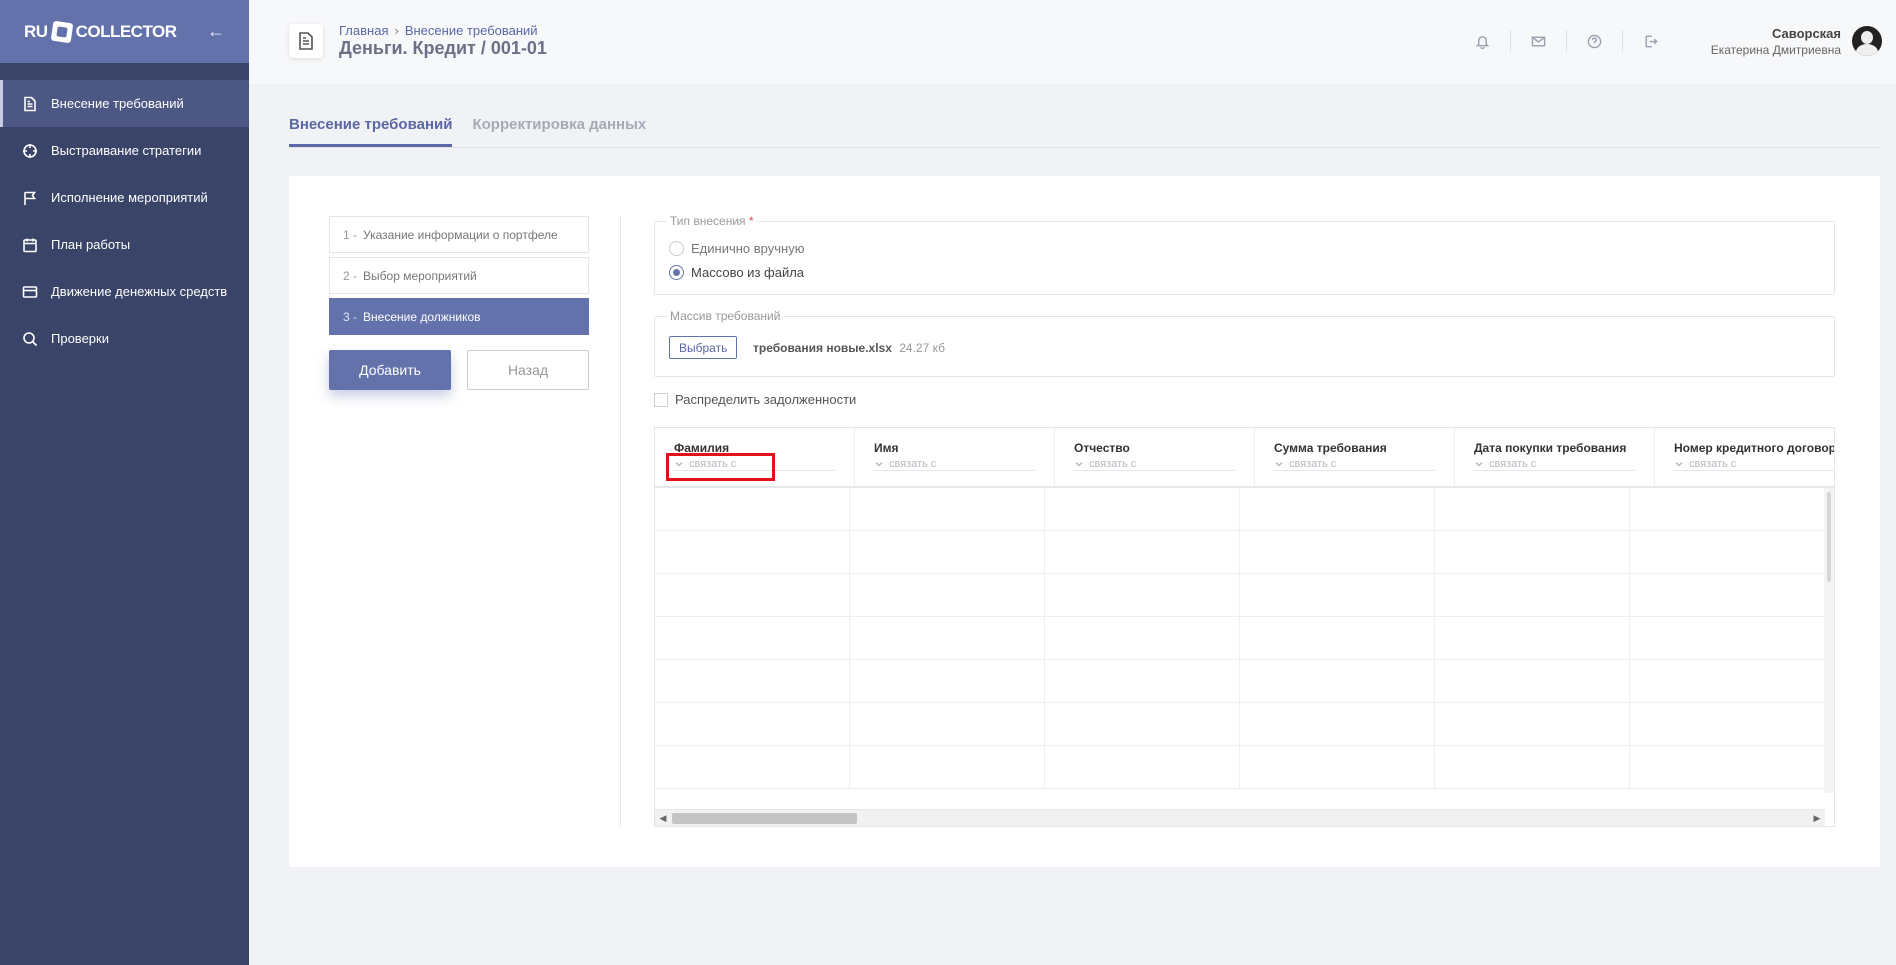 The image size is (1896, 965). What do you see at coordinates (1650, 41) in the screenshot?
I see `logout-icon` at bounding box center [1650, 41].